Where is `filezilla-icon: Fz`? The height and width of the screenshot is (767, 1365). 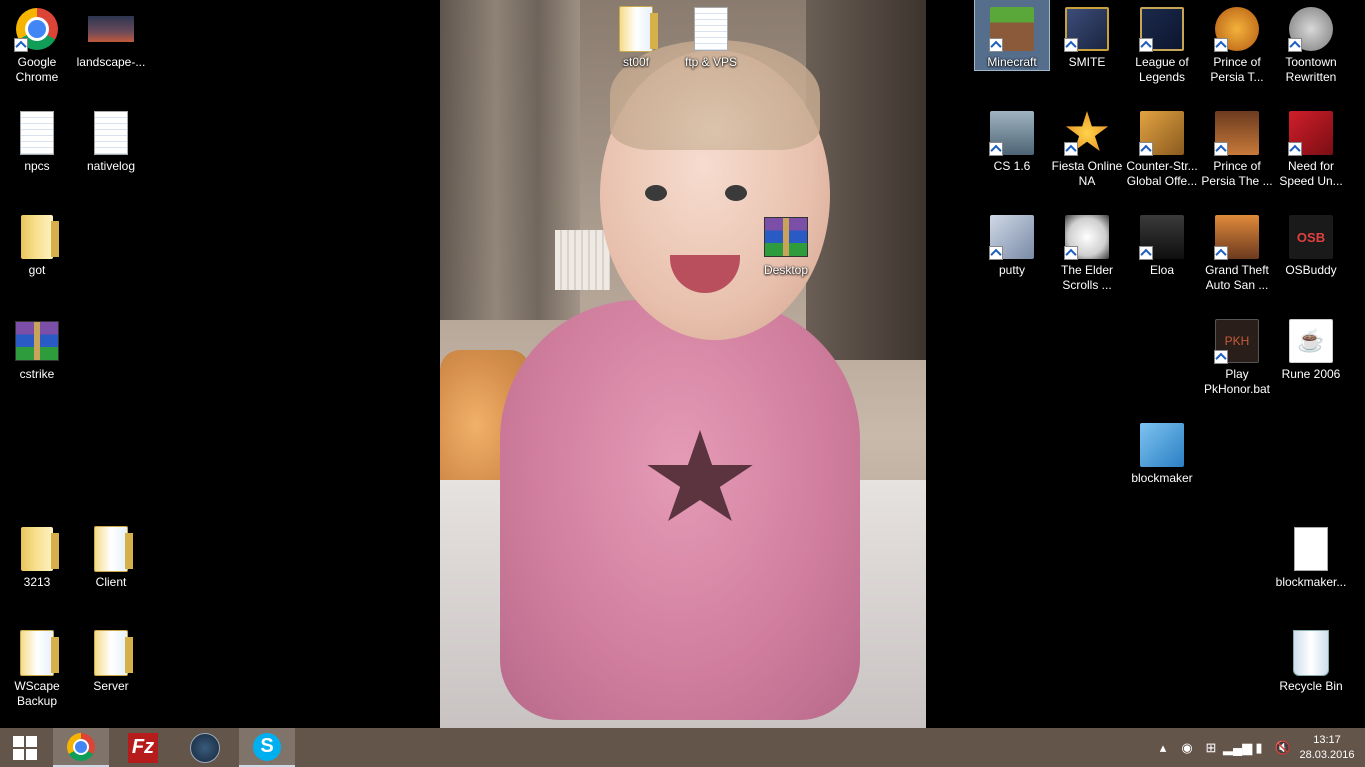 filezilla-icon: Fz is located at coordinates (143, 747).